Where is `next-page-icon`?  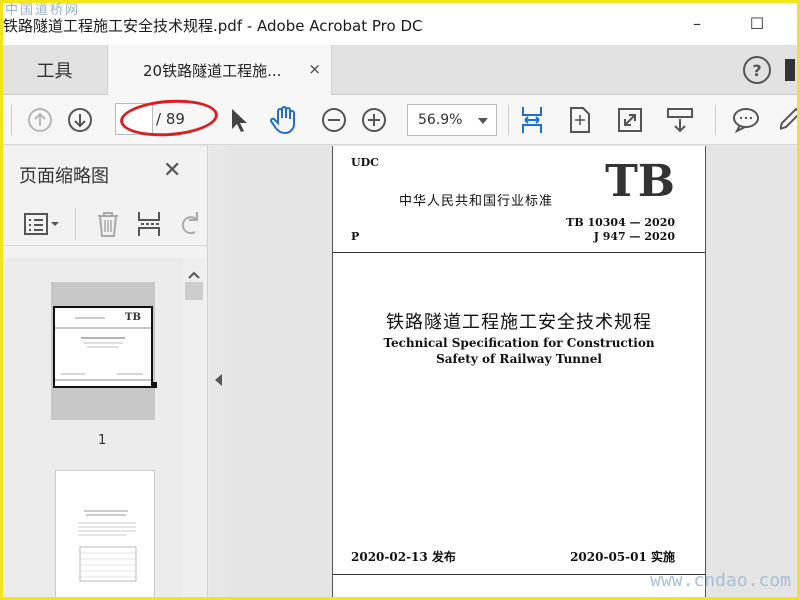 next-page-icon is located at coordinates (80, 120).